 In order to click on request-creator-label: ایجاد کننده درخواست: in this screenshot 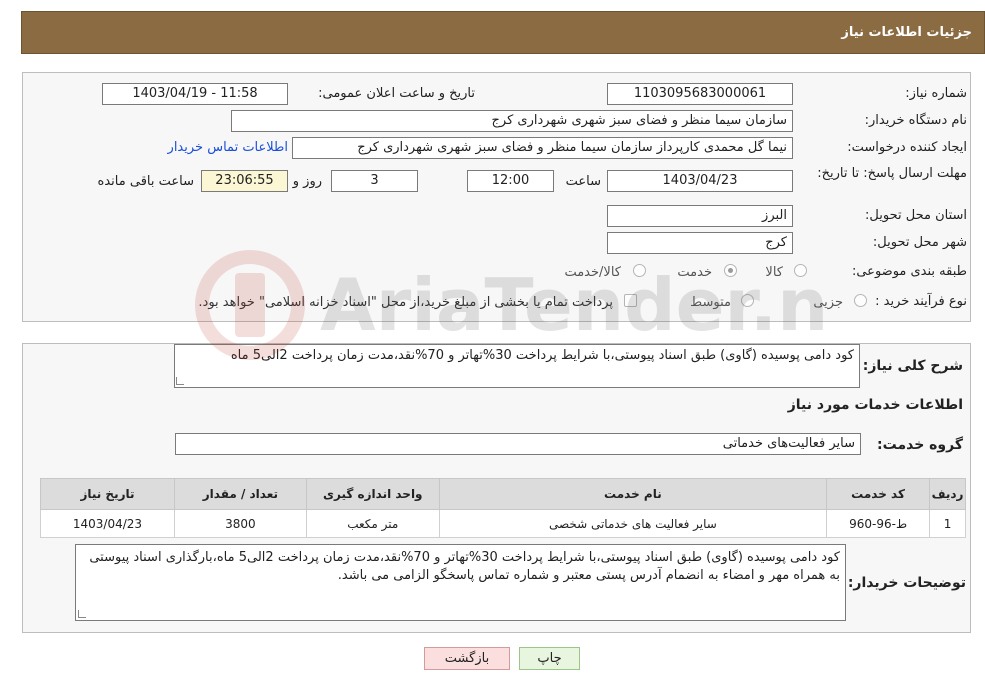, I will do `click(907, 147)`.